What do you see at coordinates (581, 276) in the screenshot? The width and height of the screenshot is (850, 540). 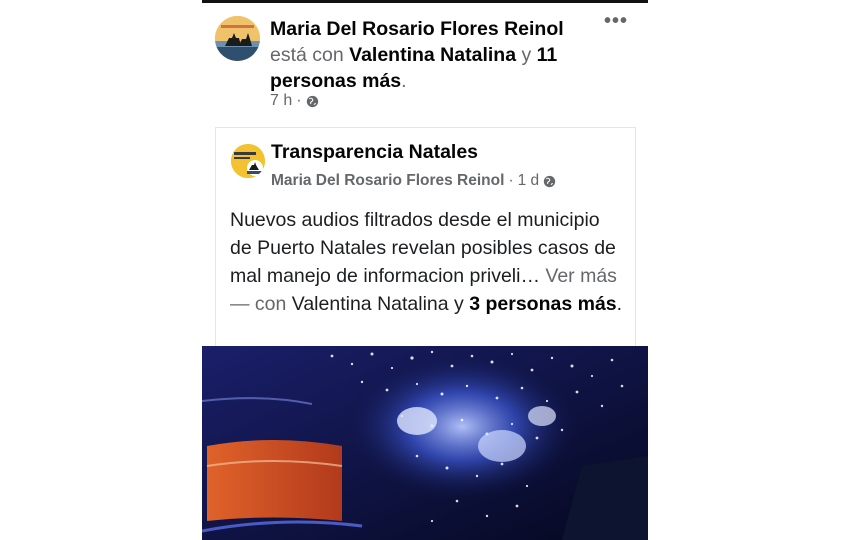 I see `see-more-link: Ver más` at bounding box center [581, 276].